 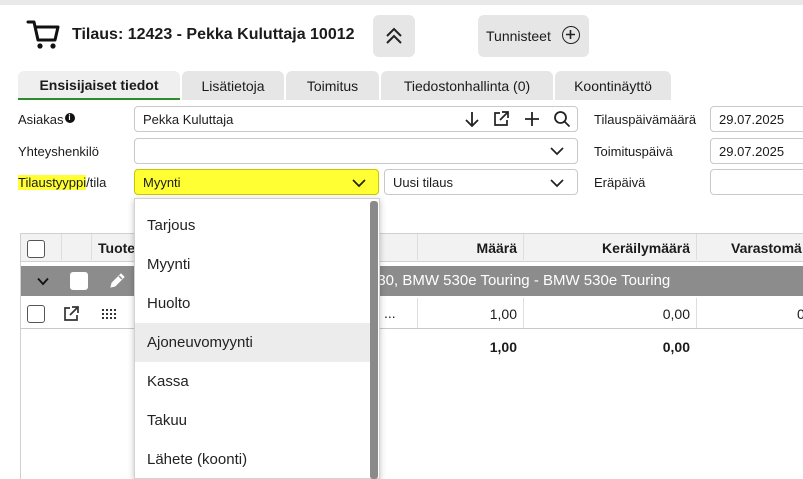 What do you see at coordinates (253, 342) in the screenshot?
I see `option-ajoneuvomyynti: Ajoneuvomyynti` at bounding box center [253, 342].